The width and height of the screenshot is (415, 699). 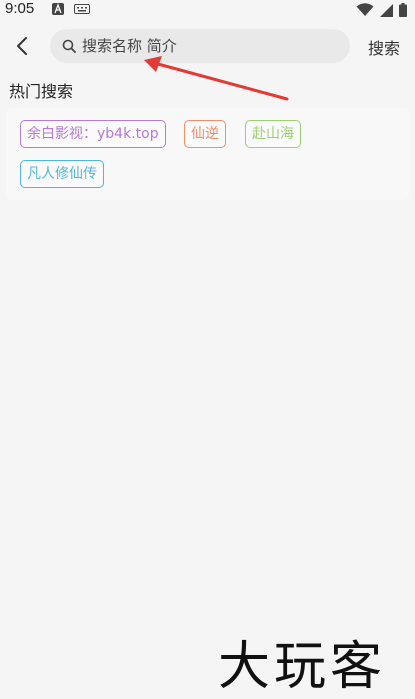 I want to click on keyboard-icon, so click(x=82, y=9).